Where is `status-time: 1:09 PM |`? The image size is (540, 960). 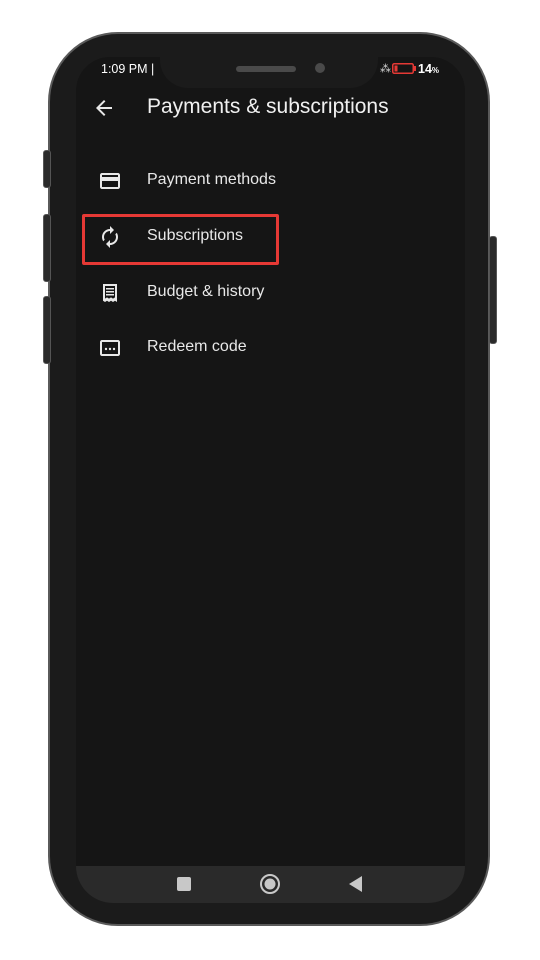
status-time: 1:09 PM | is located at coordinates (128, 69).